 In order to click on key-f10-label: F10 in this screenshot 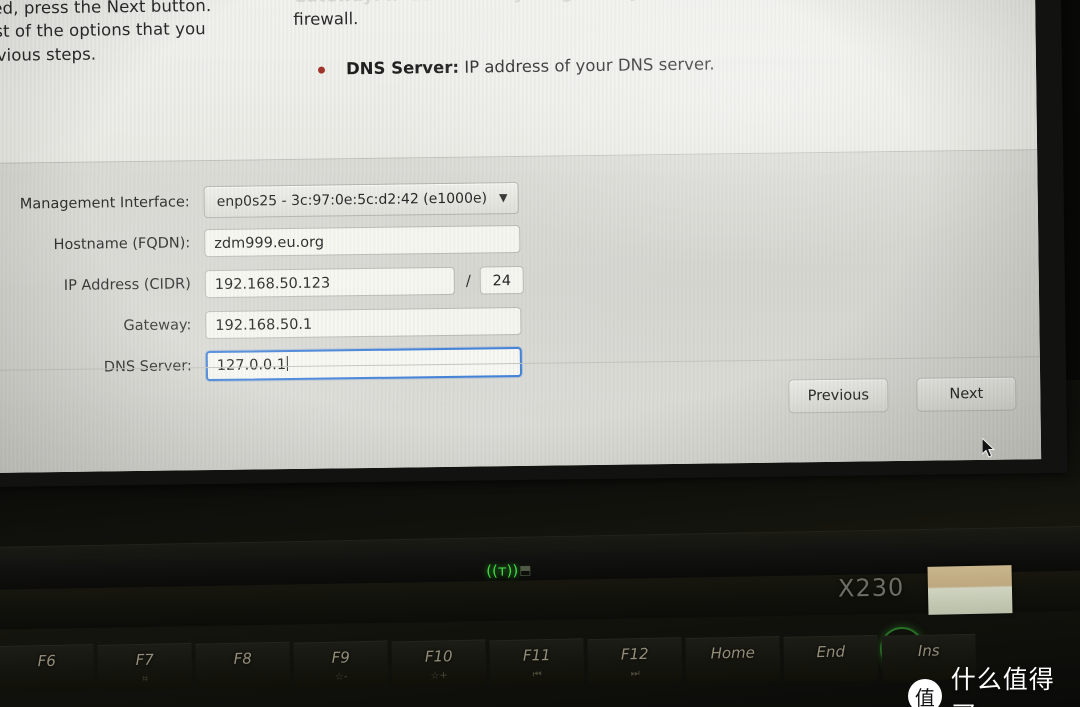, I will do `click(438, 656)`.